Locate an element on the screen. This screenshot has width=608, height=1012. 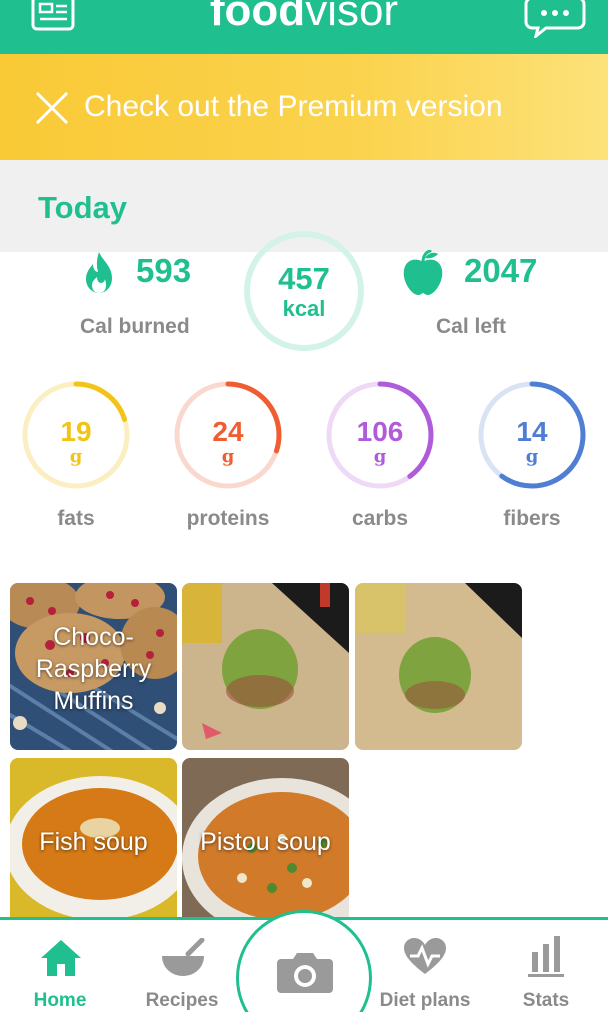
flame-icon is located at coordinates (99, 272).